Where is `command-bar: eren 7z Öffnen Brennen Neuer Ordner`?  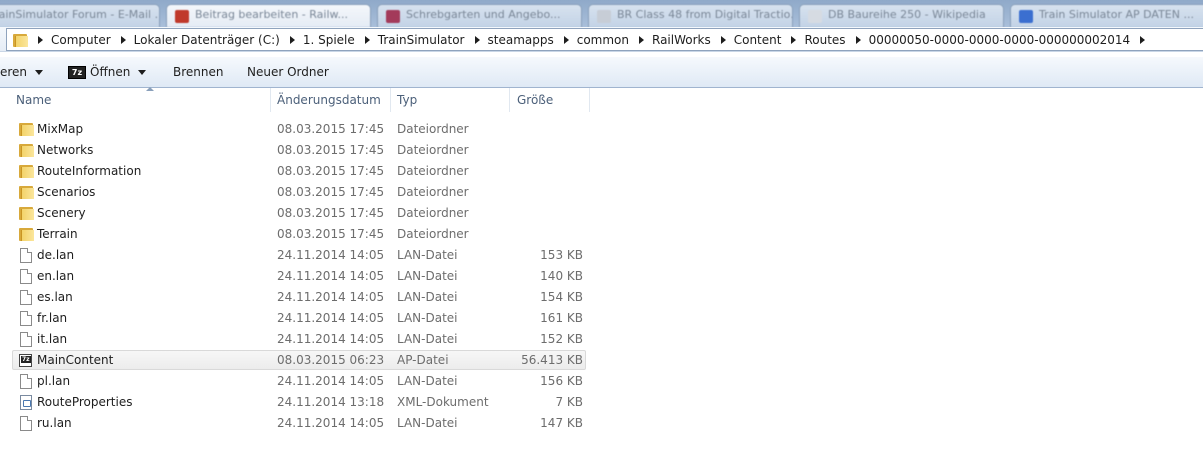 command-bar: eren 7z Öffnen Brennen Neuer Ordner is located at coordinates (601, 72).